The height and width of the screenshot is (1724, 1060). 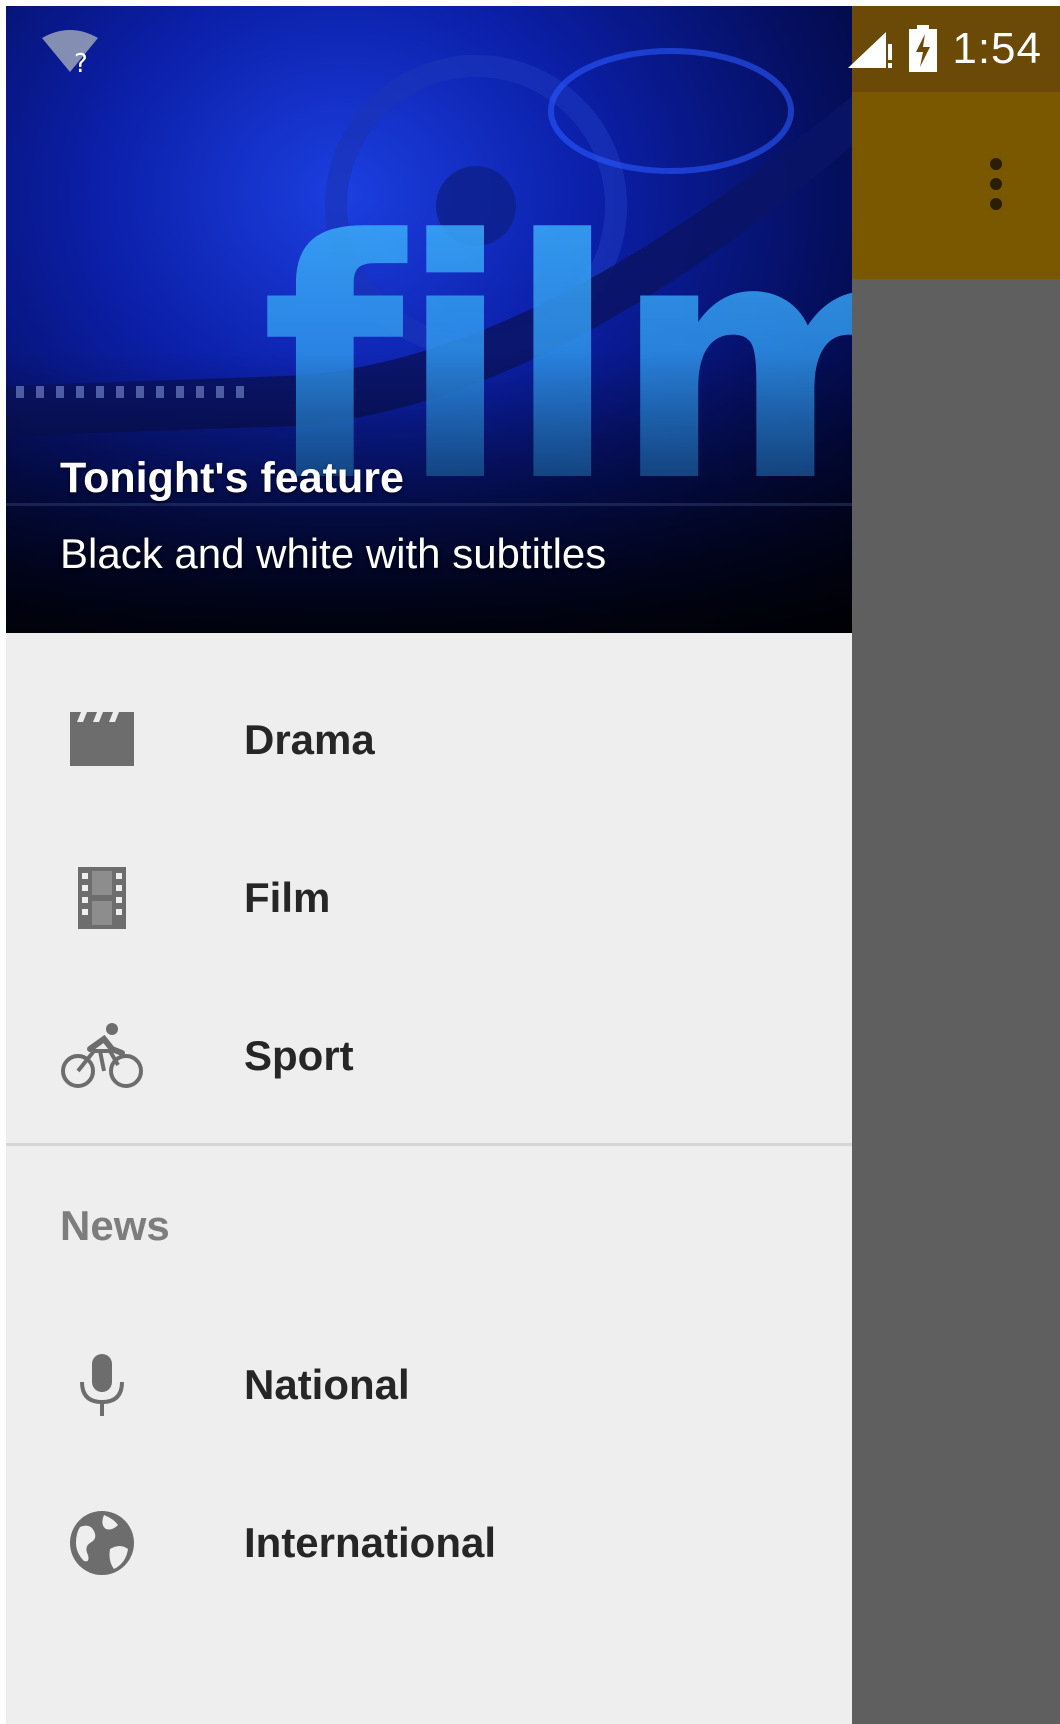 What do you see at coordinates (923, 48) in the screenshot?
I see `battery-charging-icon` at bounding box center [923, 48].